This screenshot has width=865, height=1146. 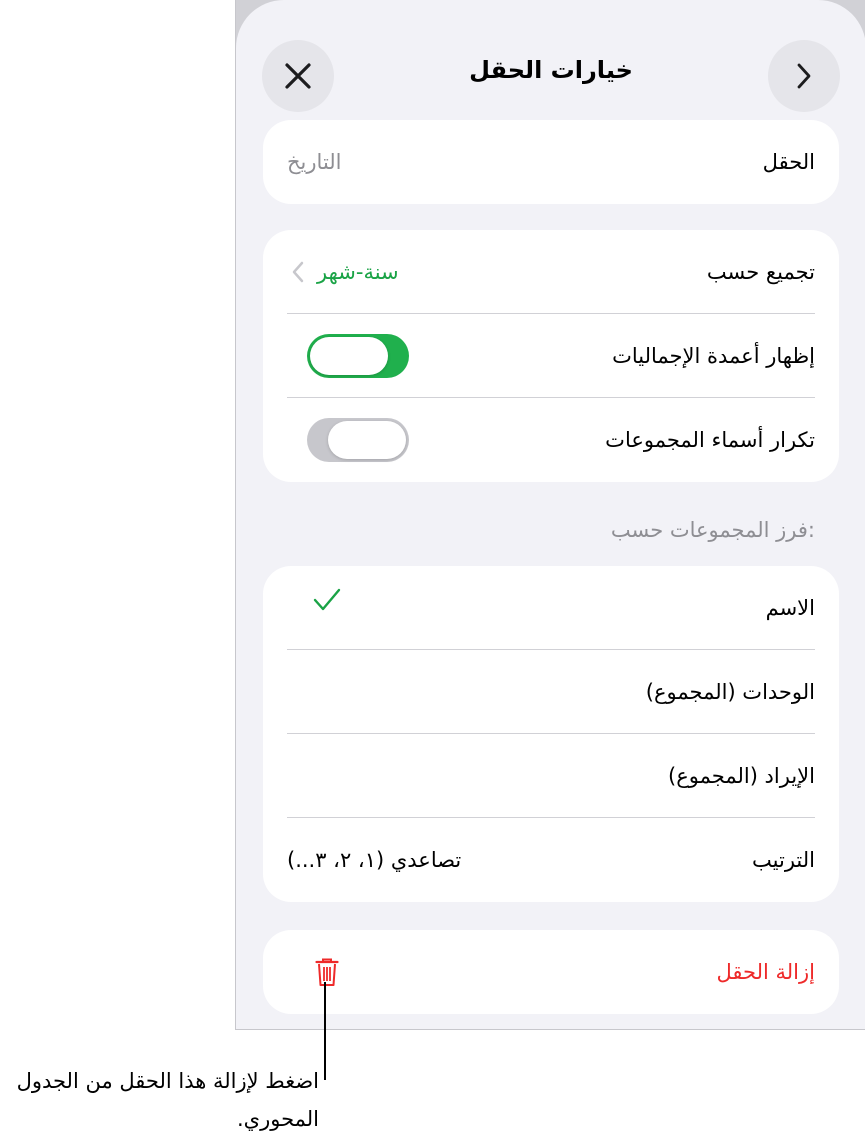 I want to click on field-card: الحقل التاريخ, so click(x=551, y=162).